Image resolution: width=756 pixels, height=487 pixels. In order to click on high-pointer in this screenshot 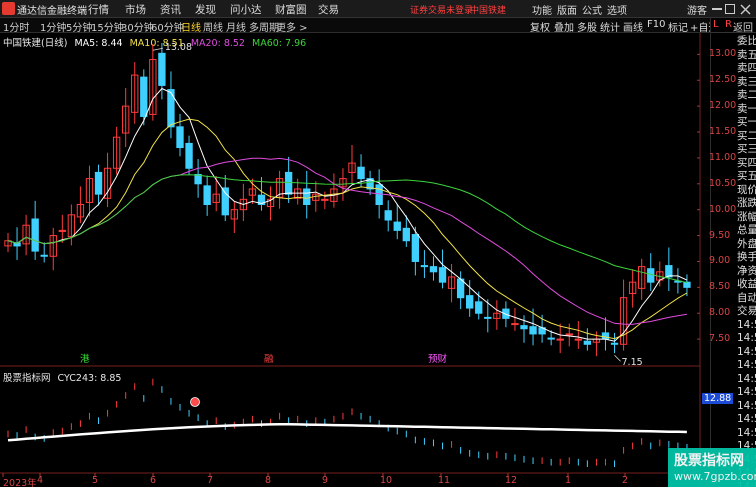, I will do `click(157, 49)`.